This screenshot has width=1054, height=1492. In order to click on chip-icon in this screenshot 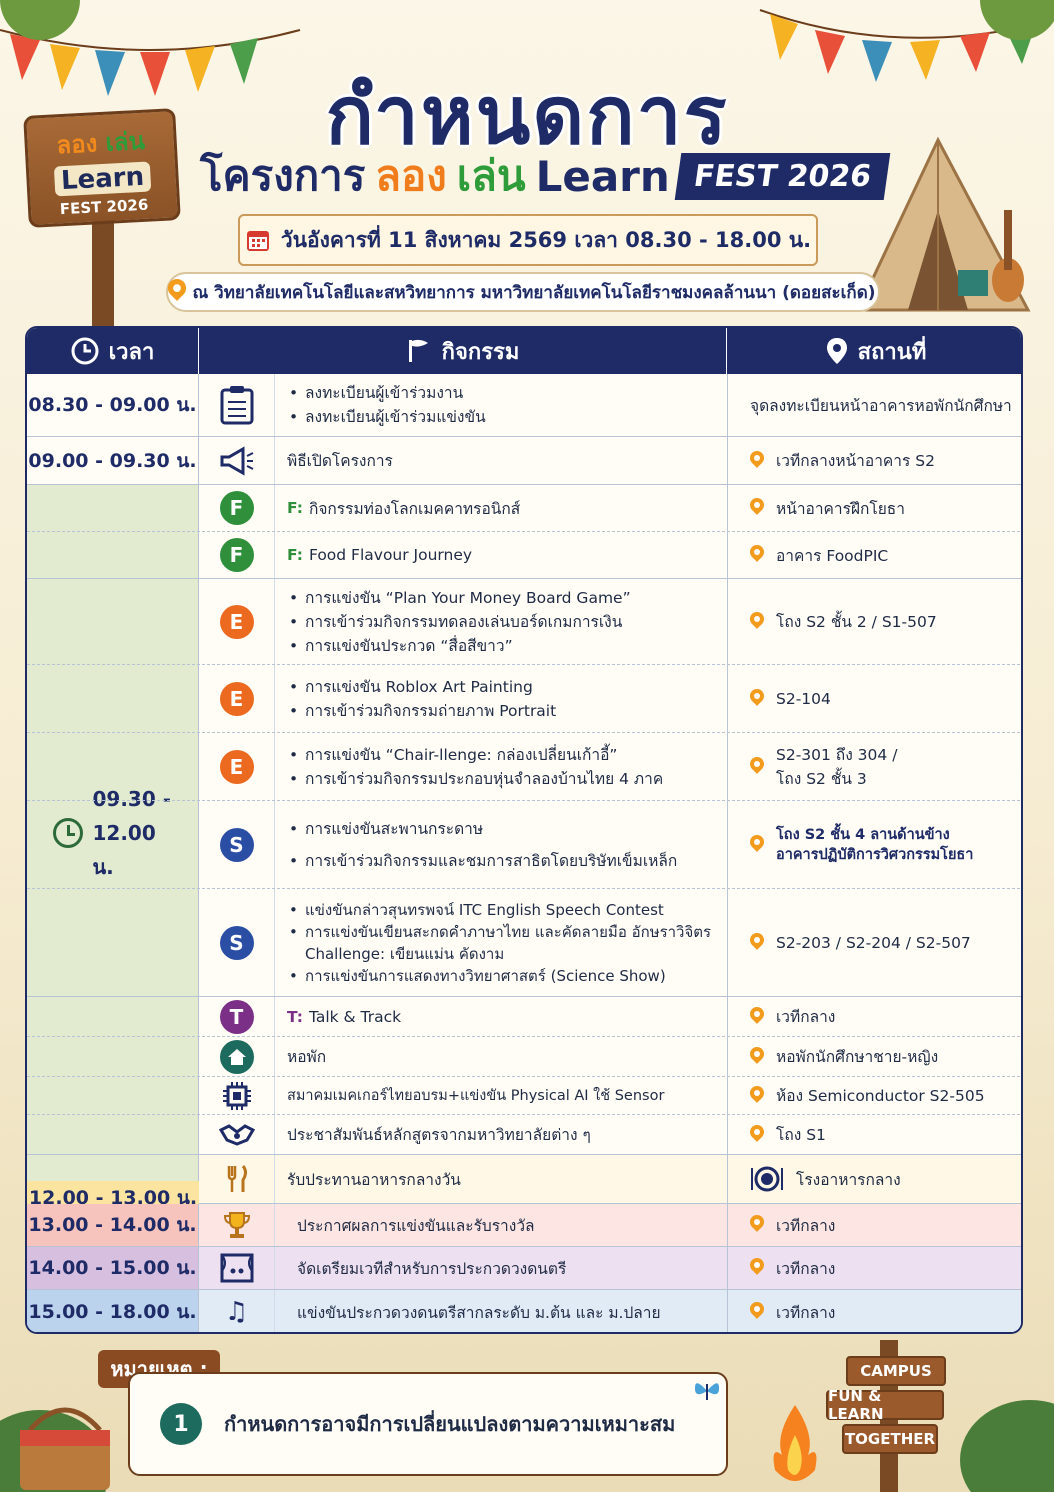, I will do `click(236, 1095)`.